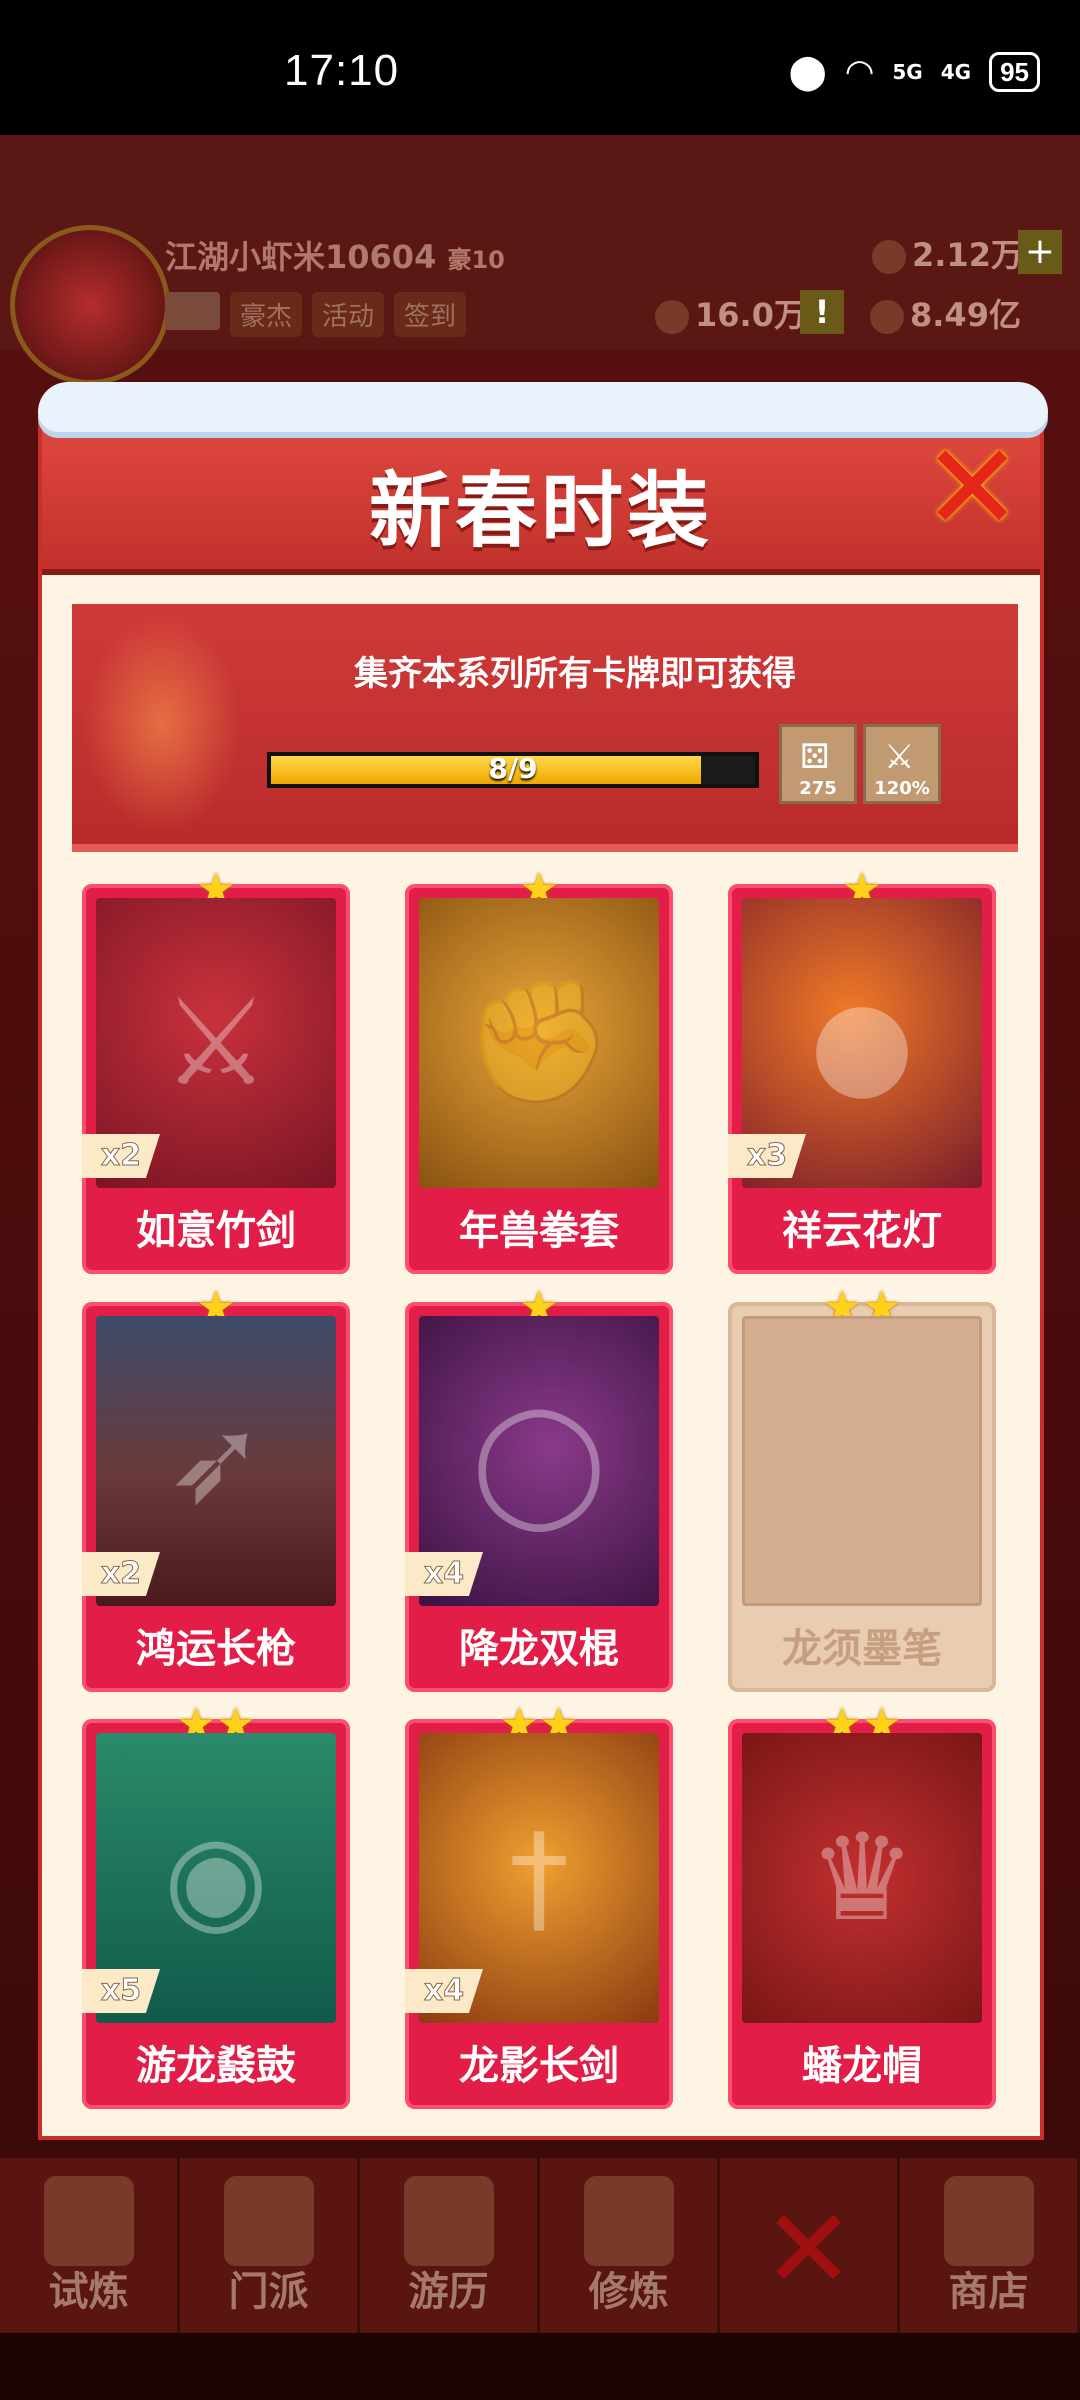  Describe the element at coordinates (672, 317) in the screenshot. I see `power-icon` at that location.